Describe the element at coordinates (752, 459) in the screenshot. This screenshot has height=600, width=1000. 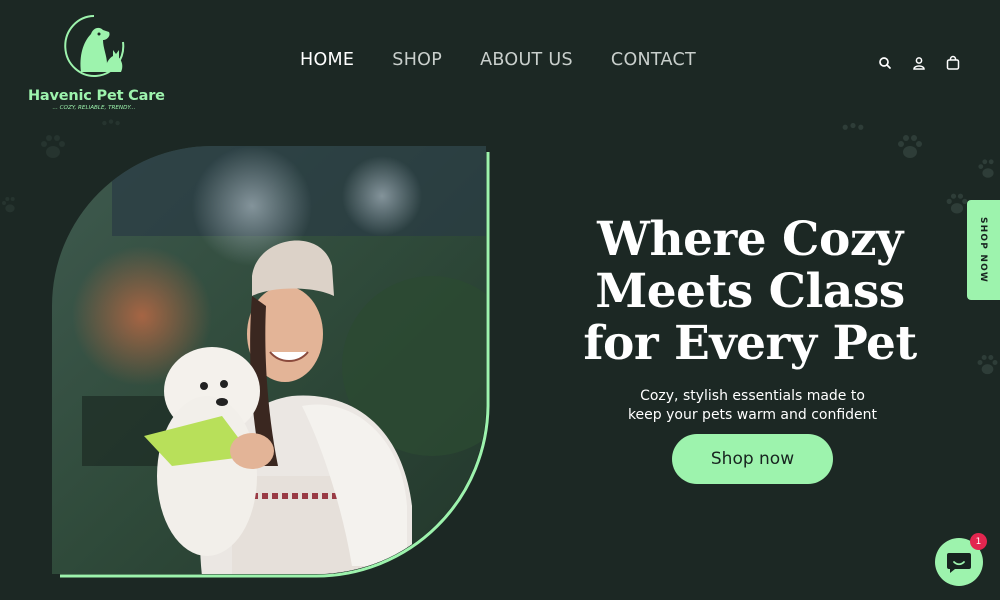
I see `shop-now-button: Shop now` at that location.